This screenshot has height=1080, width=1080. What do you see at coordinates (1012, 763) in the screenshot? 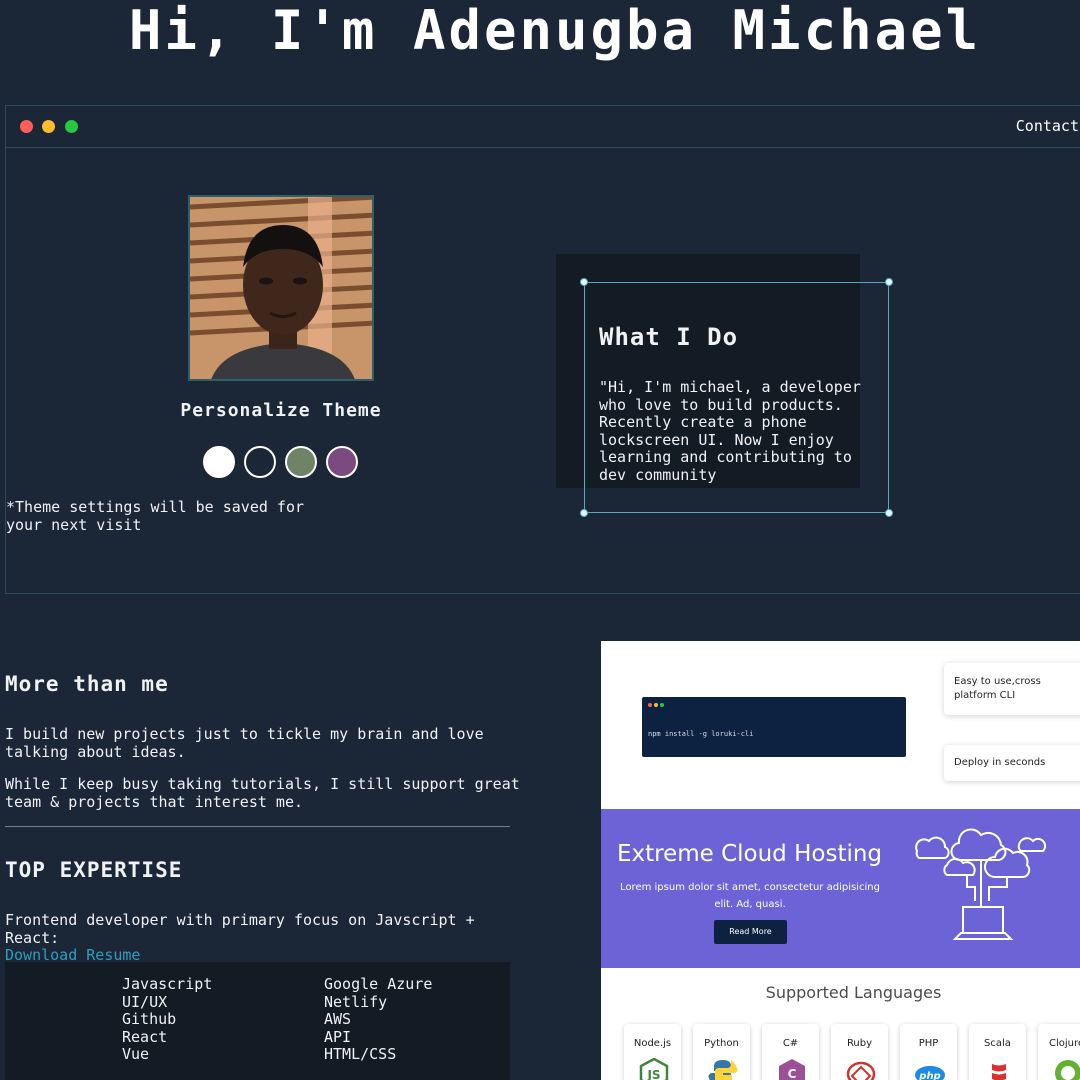
I see `feature-card-deploy: Deploy in seconds` at bounding box center [1012, 763].